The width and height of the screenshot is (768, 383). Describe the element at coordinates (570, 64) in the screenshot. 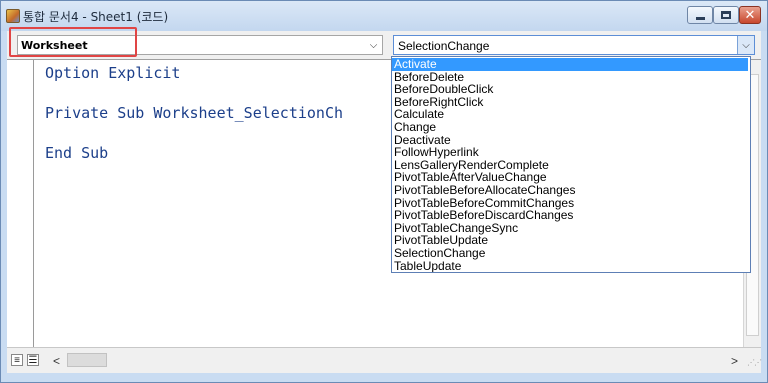

I see `dropdown-item: Activate` at that location.